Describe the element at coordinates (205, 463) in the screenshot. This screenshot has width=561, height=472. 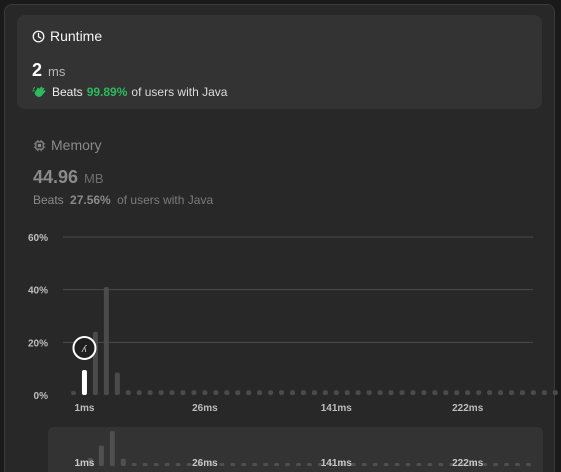
I see `navigator-tick-label: 26ms` at that location.